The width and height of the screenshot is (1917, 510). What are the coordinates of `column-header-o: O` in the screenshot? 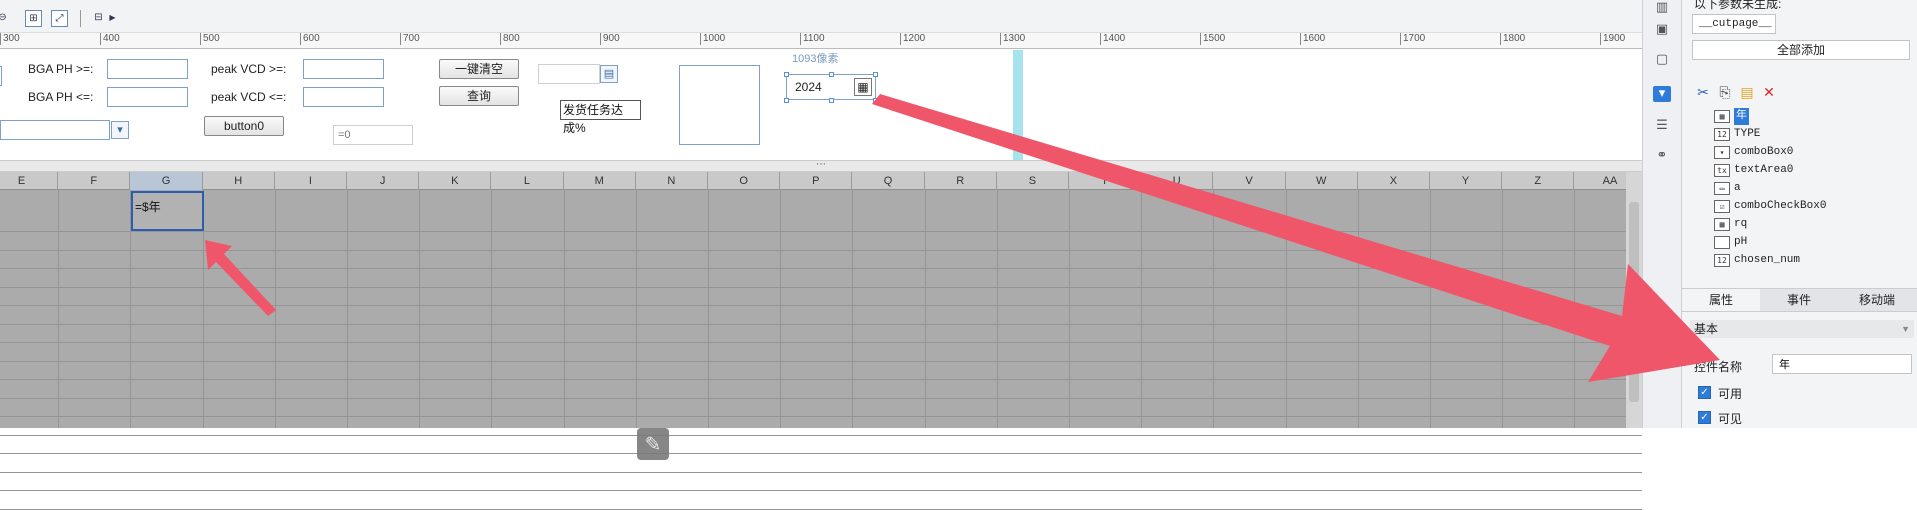 It's located at (744, 181).